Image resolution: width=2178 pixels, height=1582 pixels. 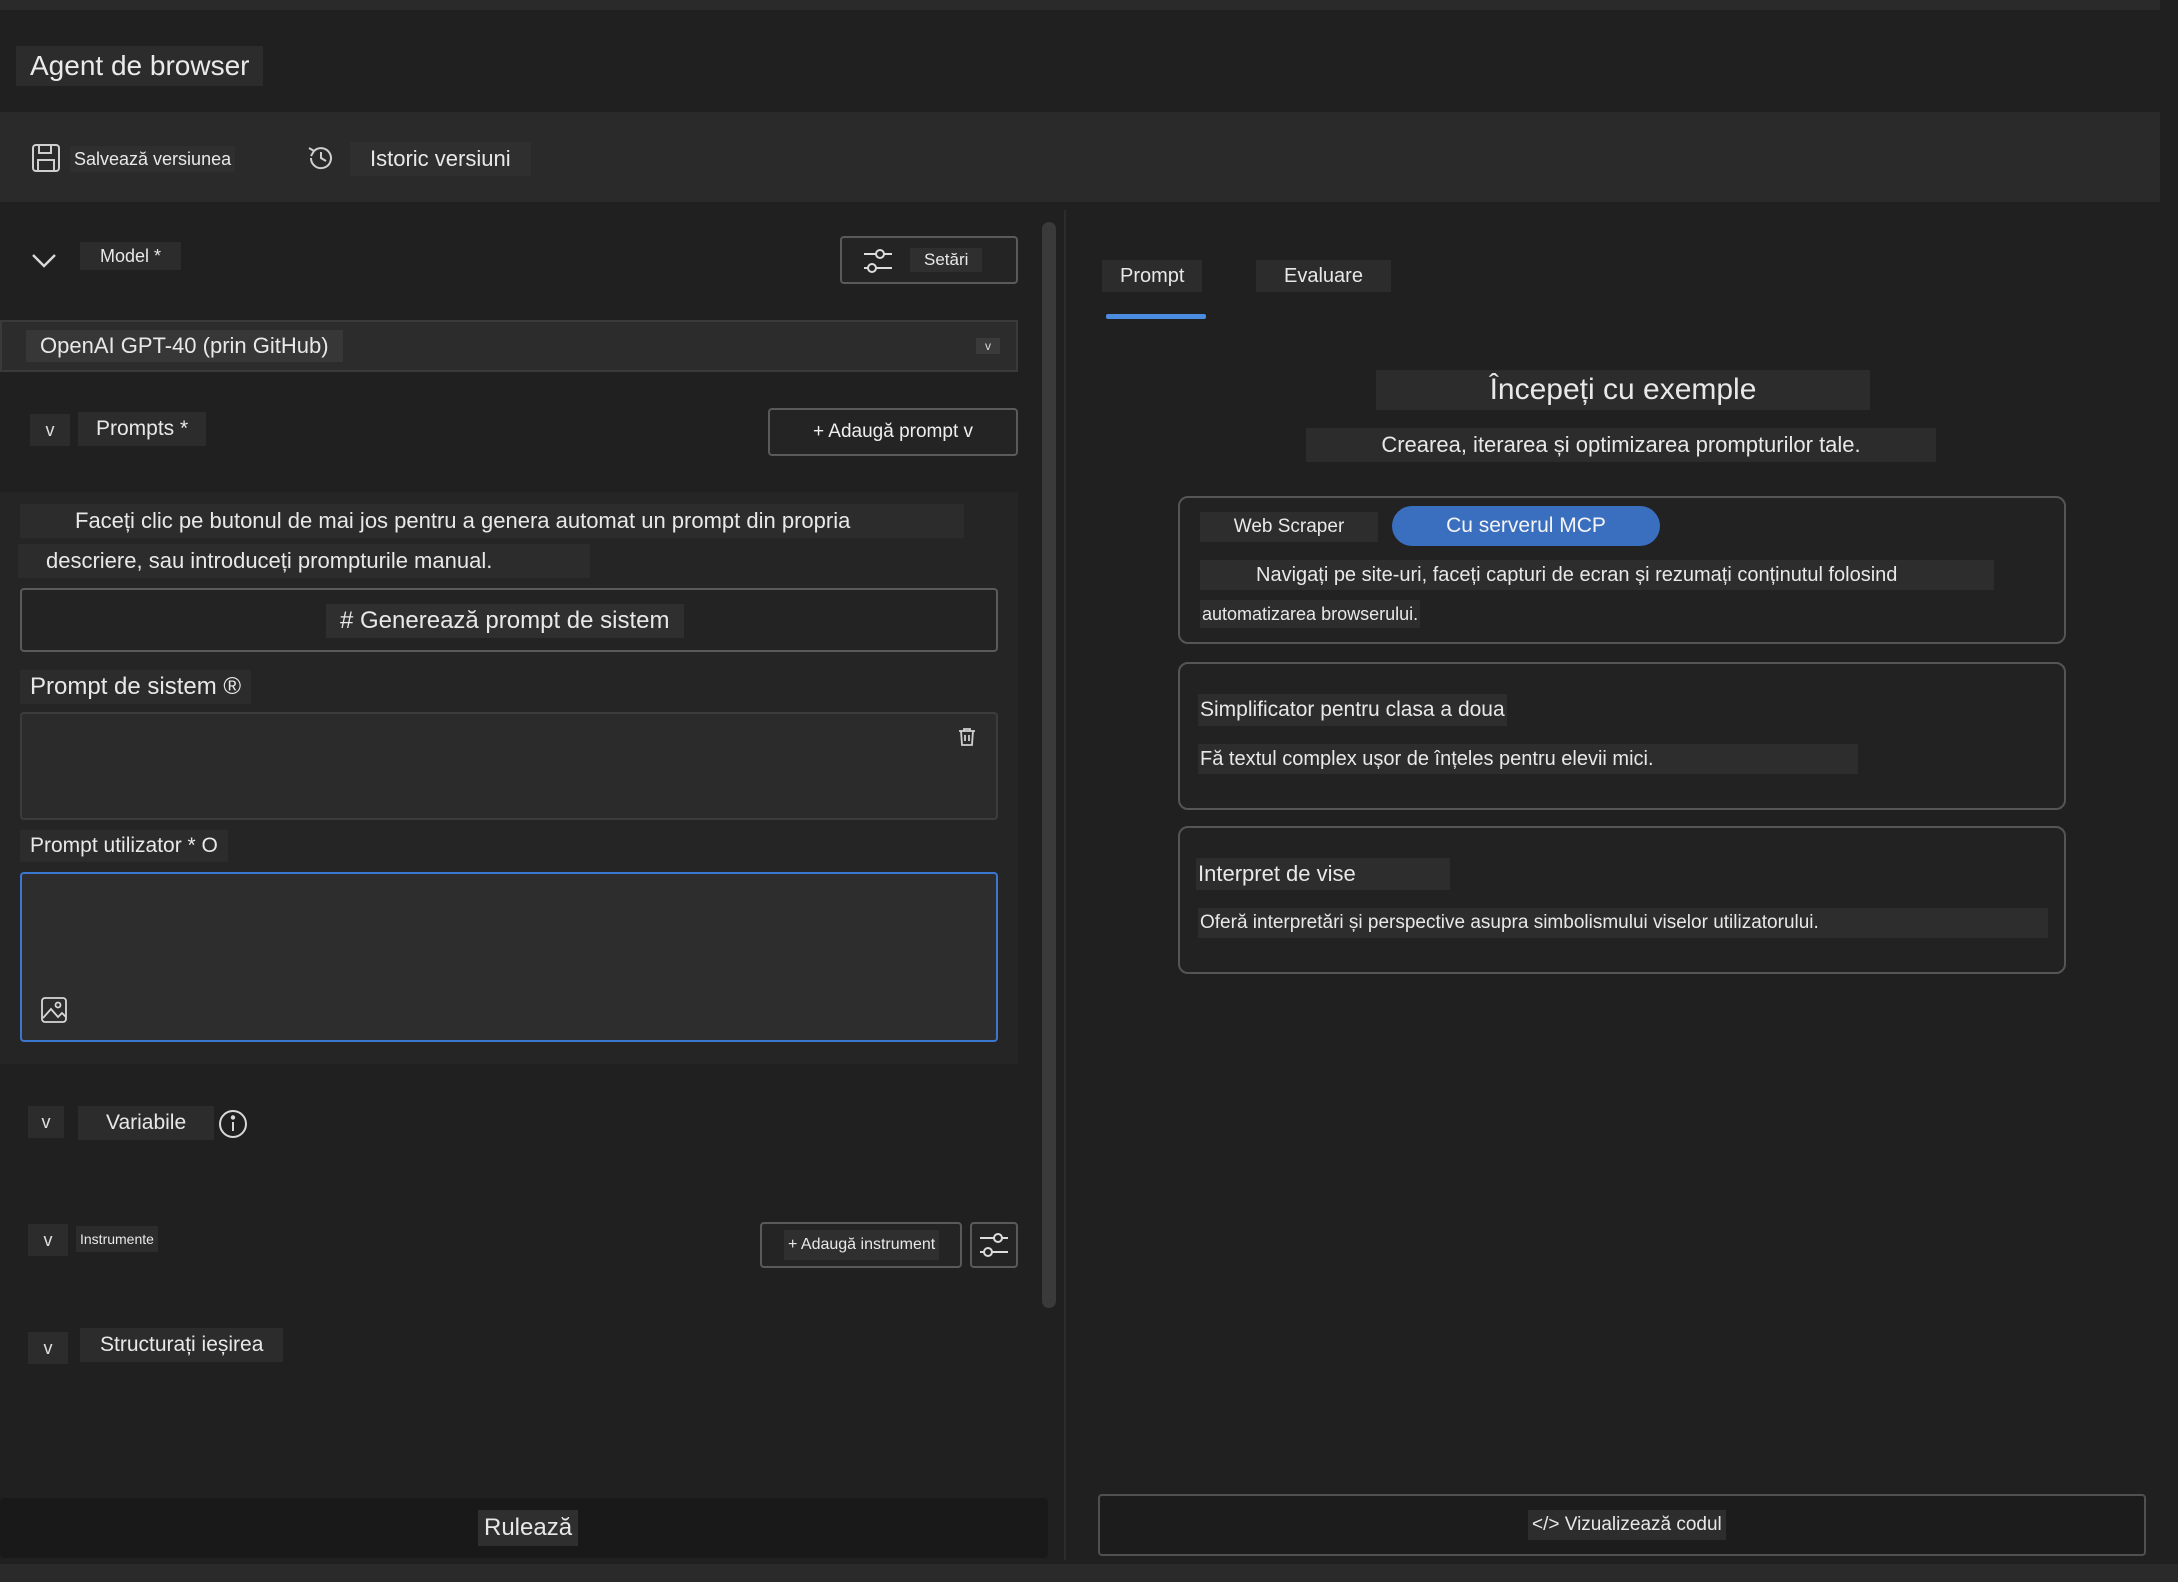 What do you see at coordinates (46, 1122) in the screenshot?
I see `variables-collapse-toggle: v` at bounding box center [46, 1122].